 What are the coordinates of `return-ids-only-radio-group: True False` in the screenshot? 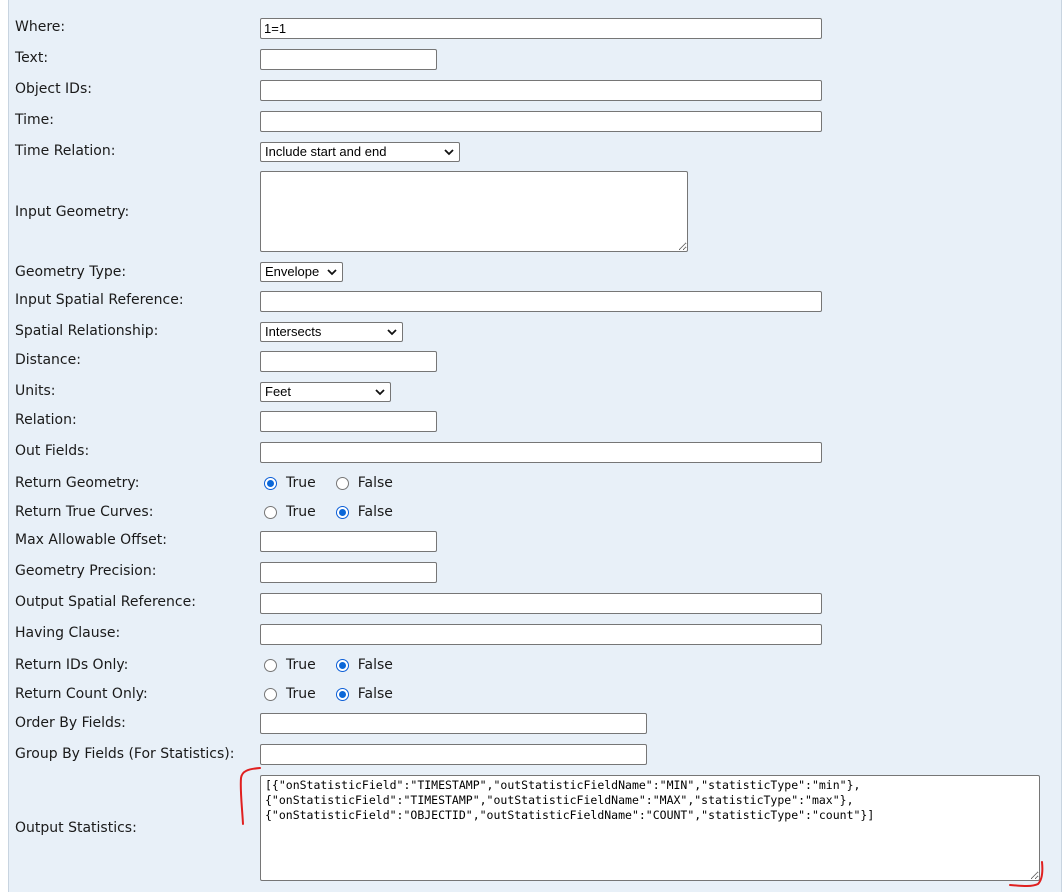 It's located at (338, 665).